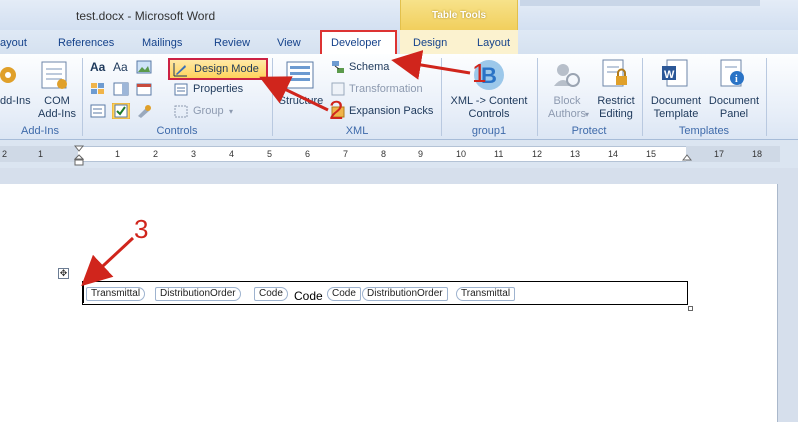 The height and width of the screenshot is (422, 798). Describe the element at coordinates (479, 73) in the screenshot. I see `annotation-number-1: 1` at that location.